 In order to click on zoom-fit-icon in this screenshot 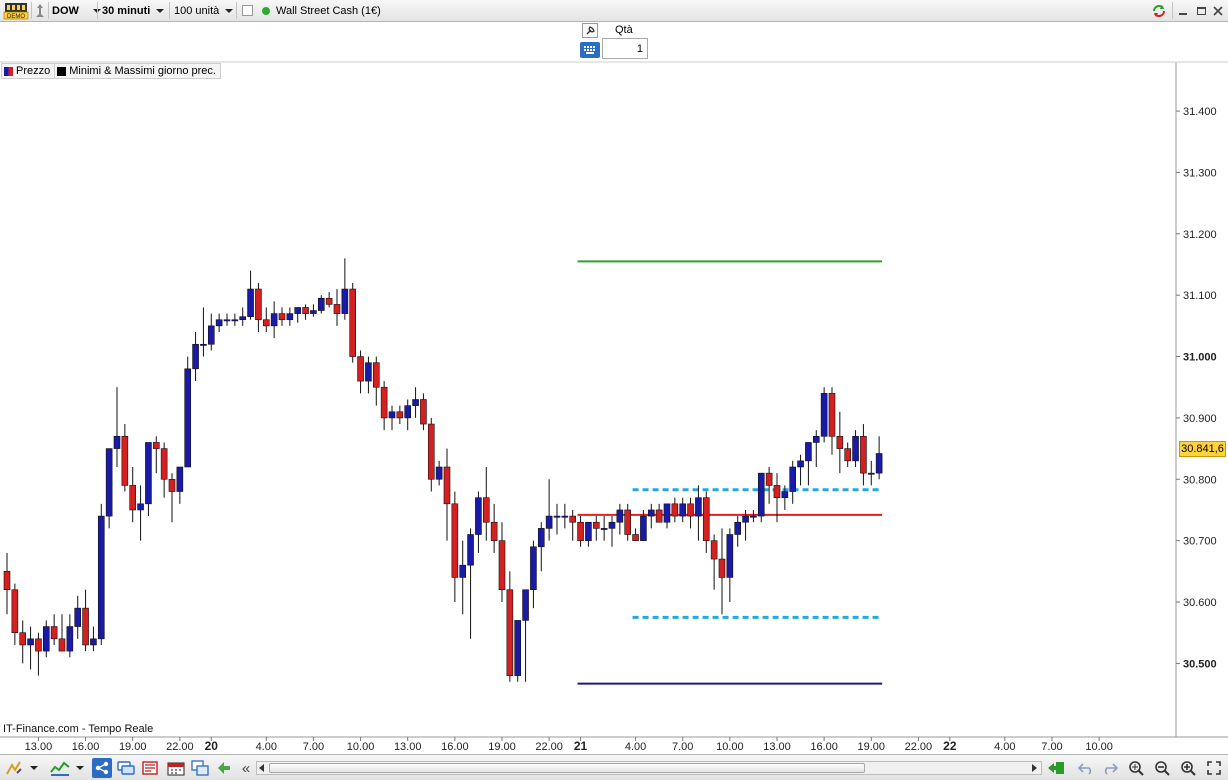, I will do `click(1136, 768)`.